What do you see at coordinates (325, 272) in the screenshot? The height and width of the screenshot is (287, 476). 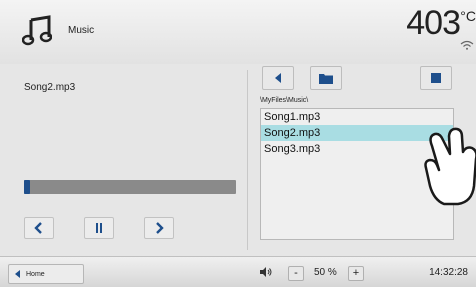 I see `volume-level: 50 %` at bounding box center [325, 272].